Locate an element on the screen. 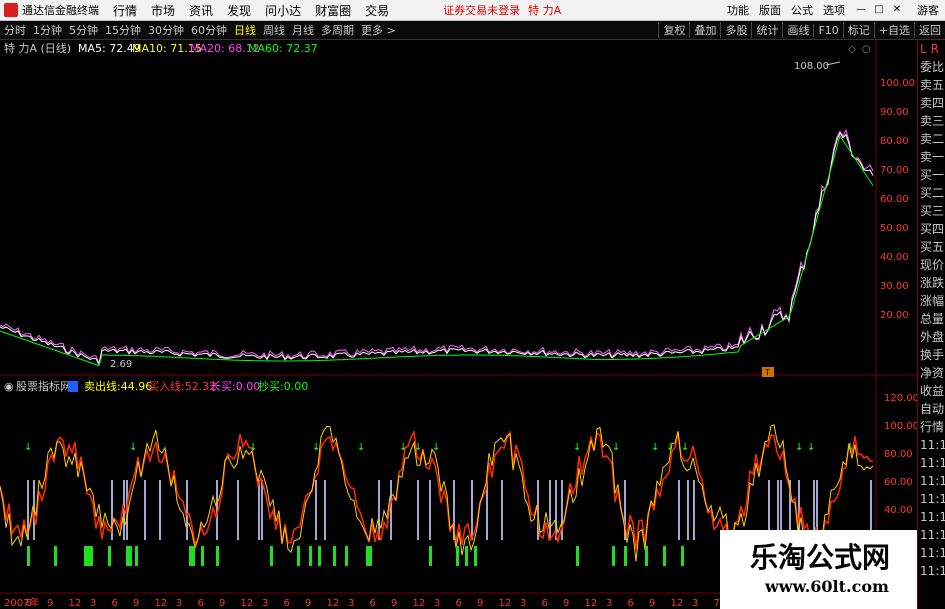 The width and height of the screenshot is (945, 609). period-60min: 60分钟 is located at coordinates (209, 30).